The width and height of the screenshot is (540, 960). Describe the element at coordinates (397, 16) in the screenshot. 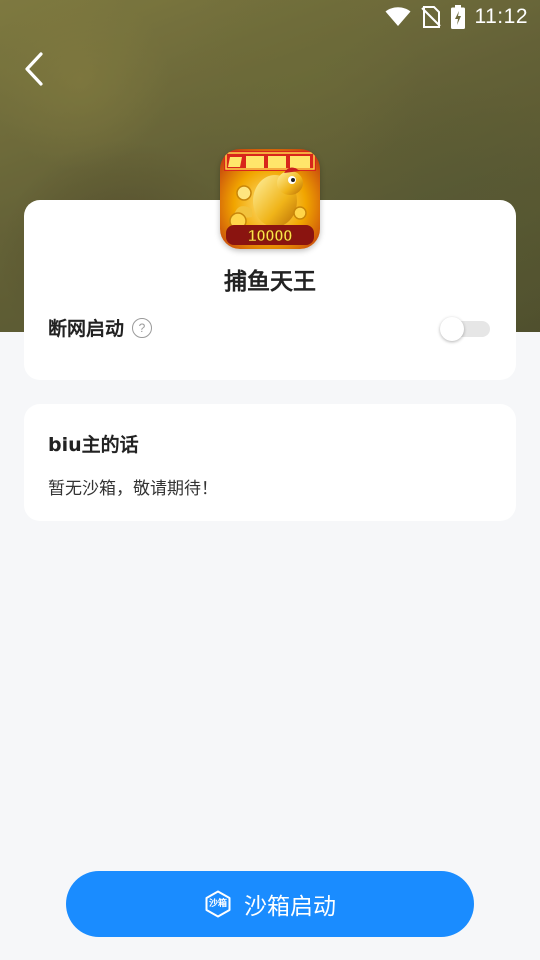

I see `wifi-icon` at that location.